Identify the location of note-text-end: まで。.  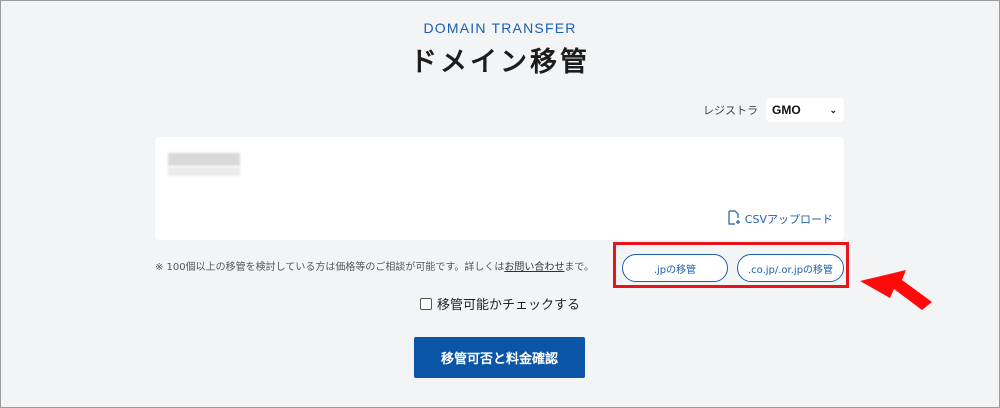
(579, 267).